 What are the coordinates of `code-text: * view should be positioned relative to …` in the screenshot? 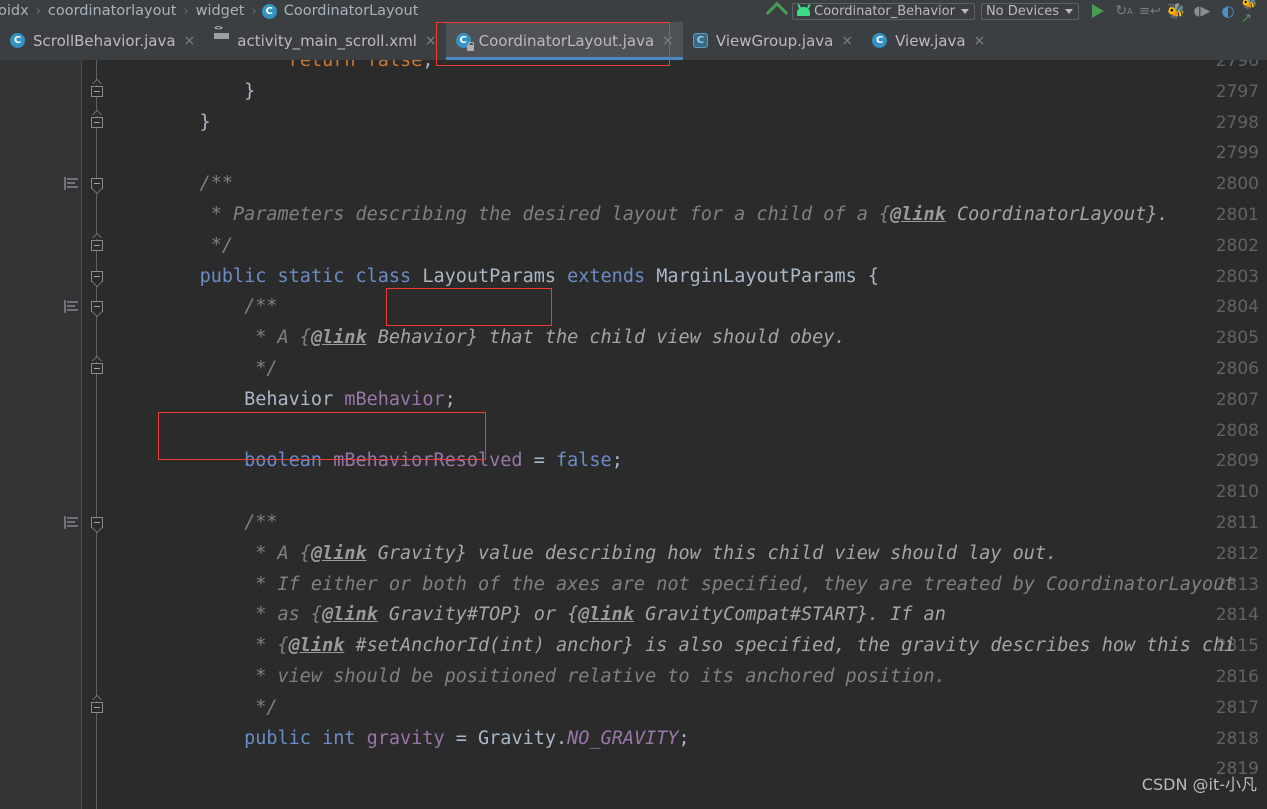 It's located at (550, 677).